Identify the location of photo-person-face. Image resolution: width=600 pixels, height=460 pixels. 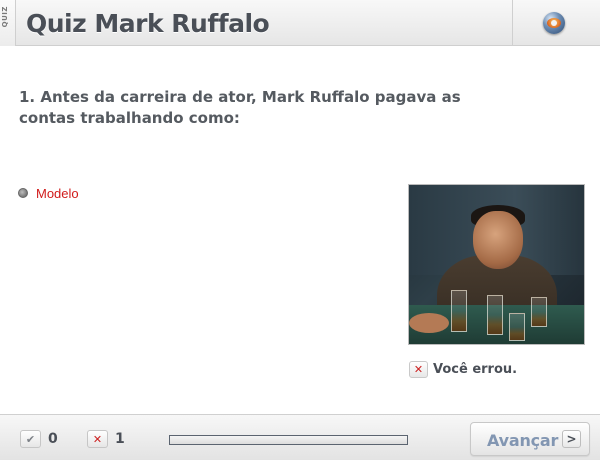
(498, 240).